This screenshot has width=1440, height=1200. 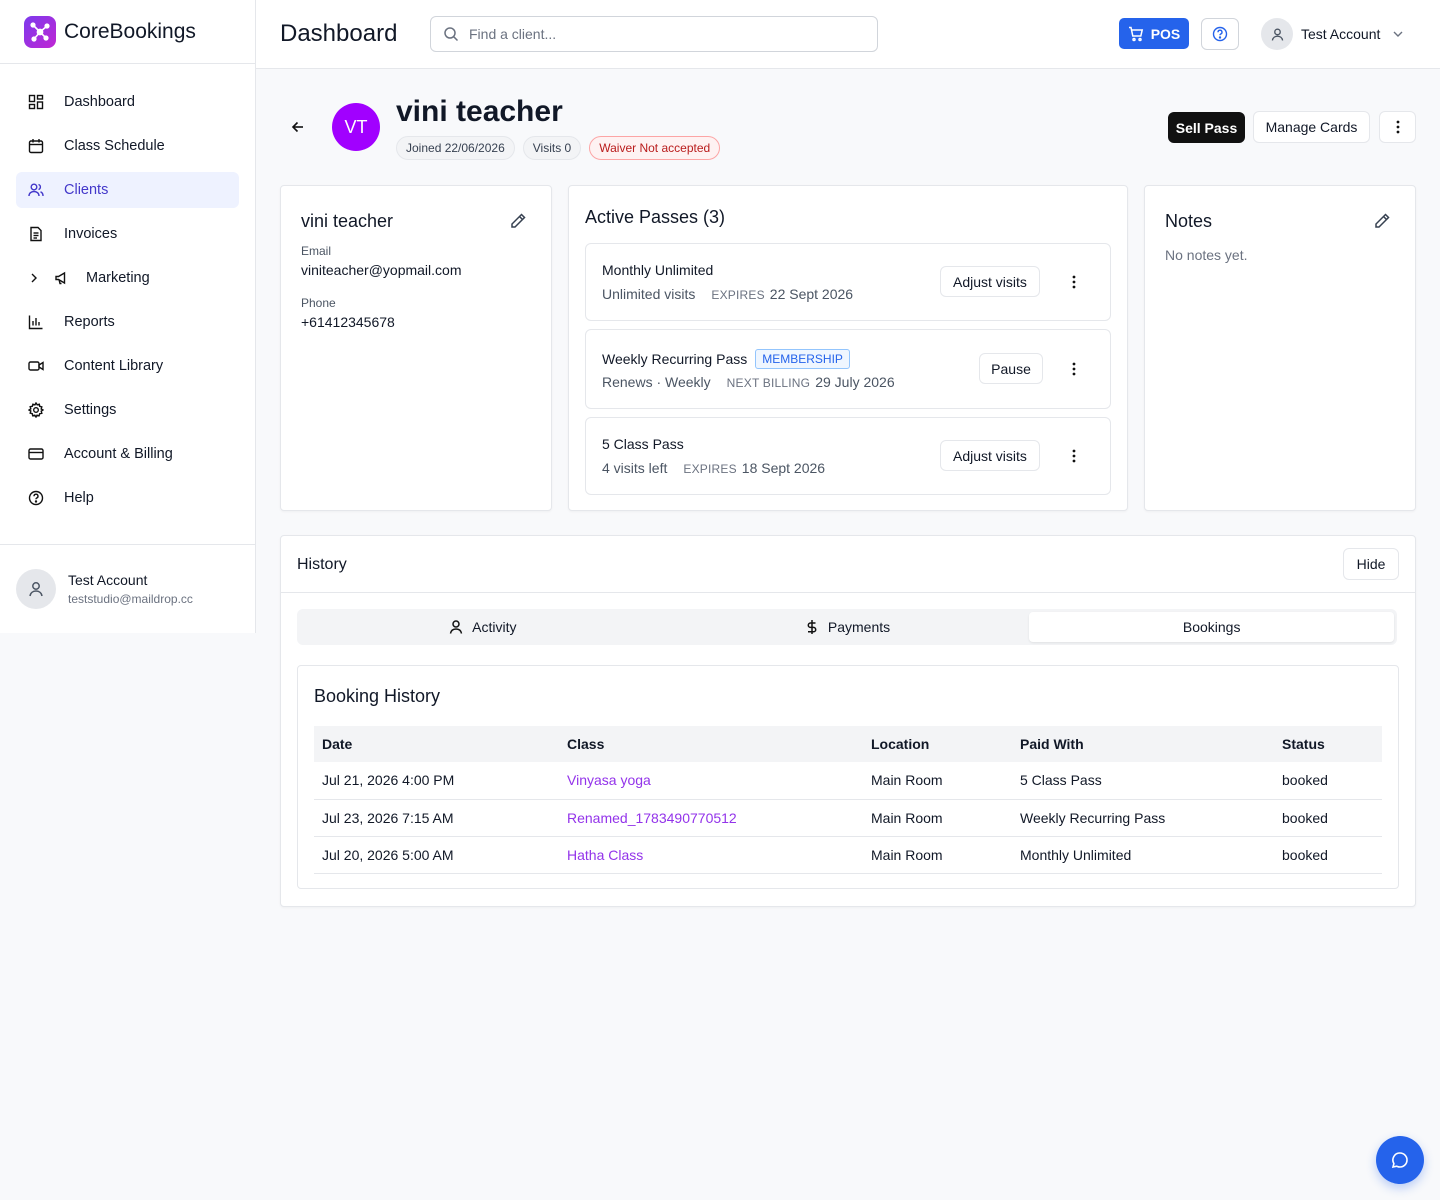 I want to click on booking-class-link: Hatha Class, so click(x=711, y=855).